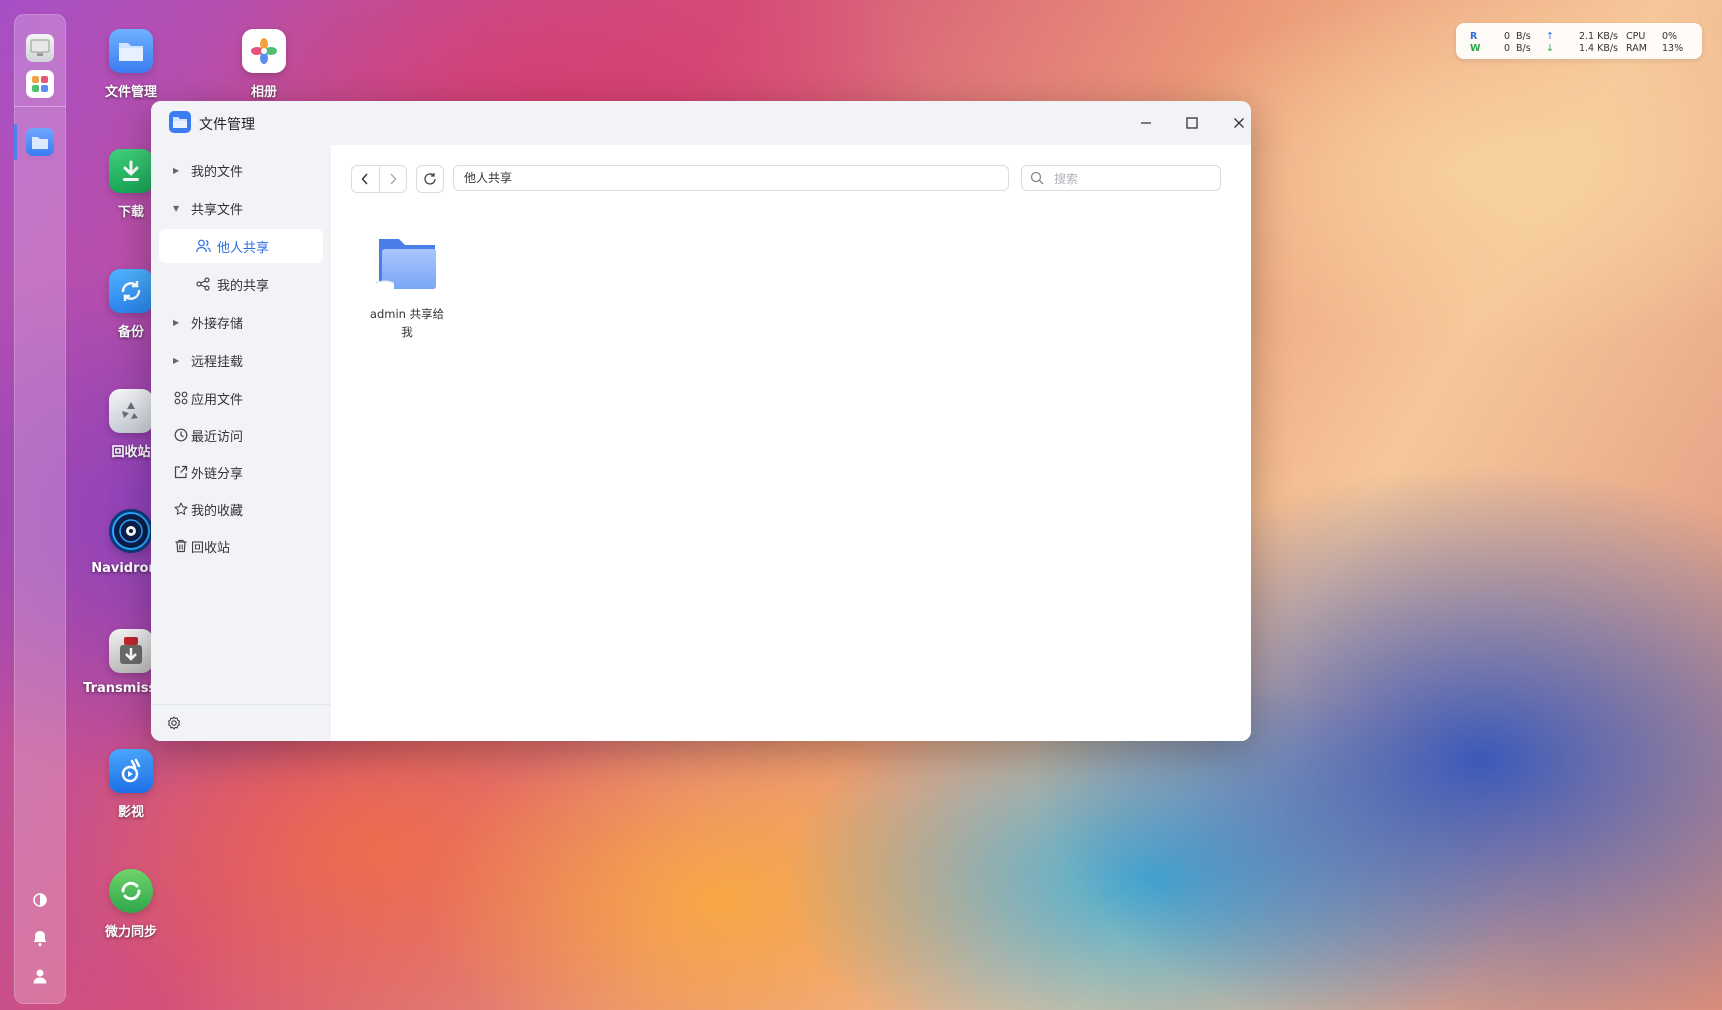 This screenshot has height=1010, width=1722. What do you see at coordinates (407, 266) in the screenshot?
I see `shared-folder-icon` at bounding box center [407, 266].